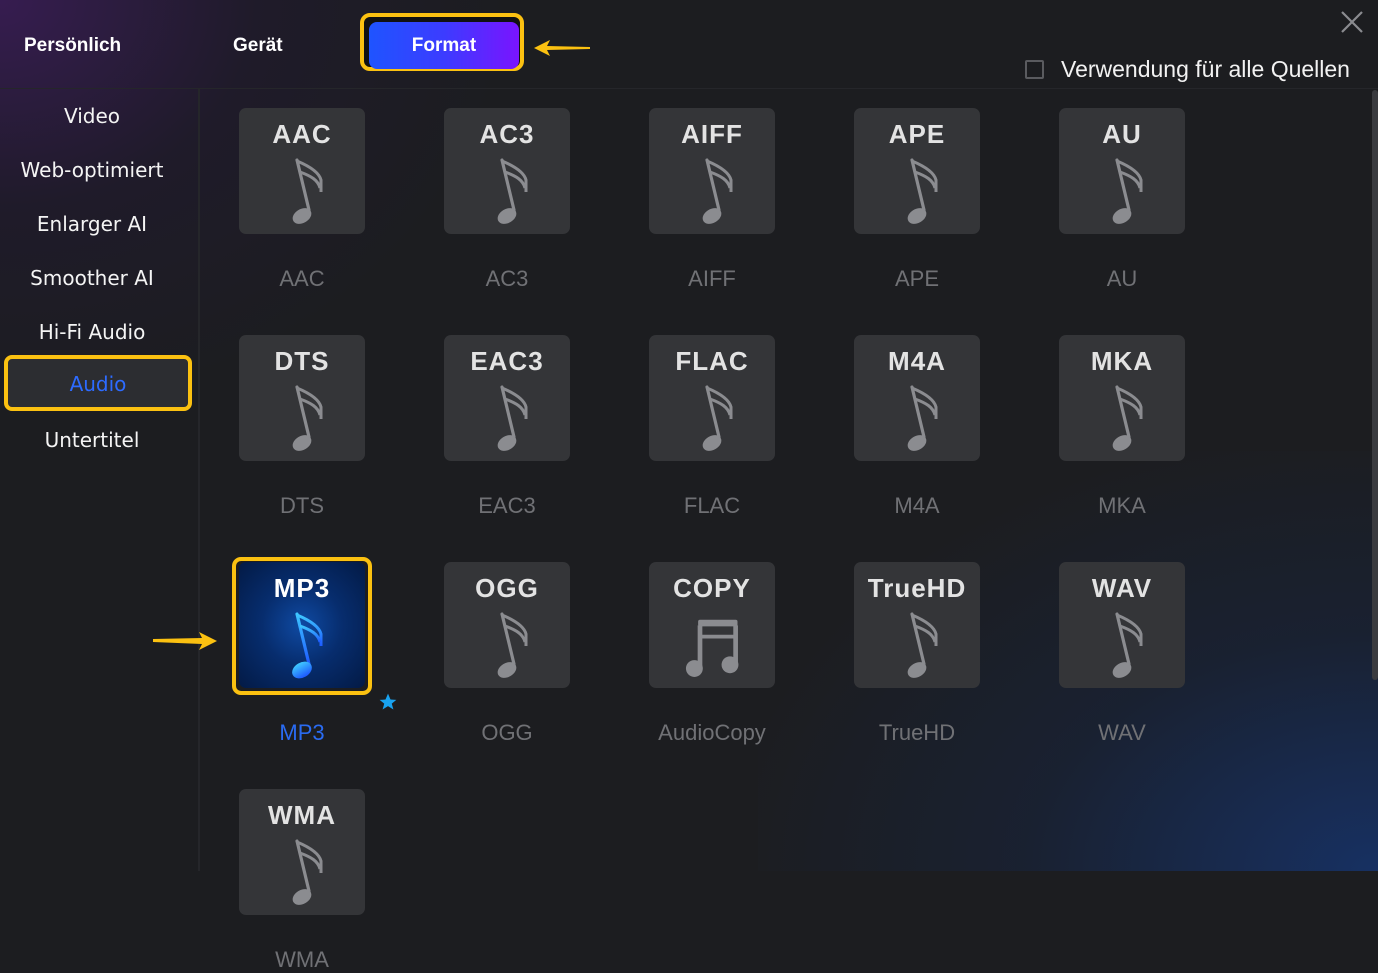 This screenshot has height=973, width=1378. What do you see at coordinates (1205, 69) in the screenshot?
I see `apply-all-label: Verwendung für alle Quellen` at bounding box center [1205, 69].